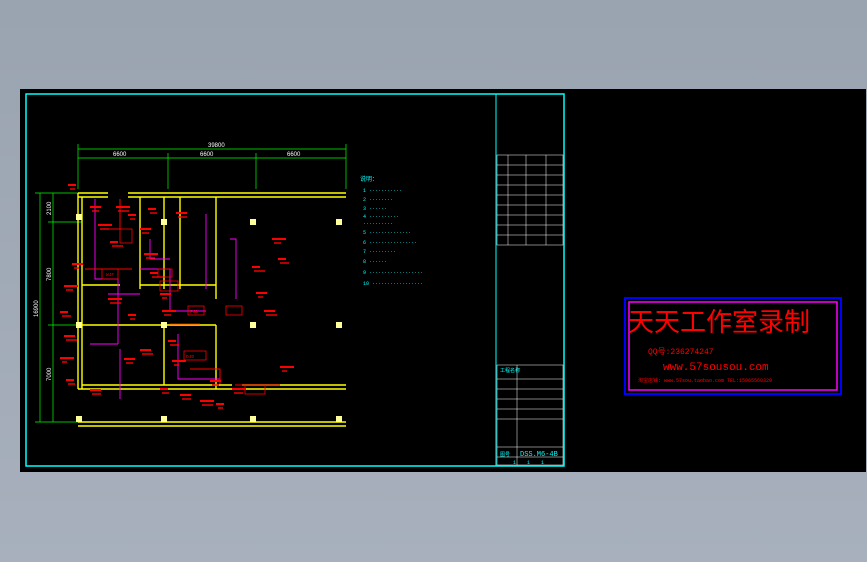  What do you see at coordinates (393, 284) in the screenshot?
I see `note-10: 10 ·················` at bounding box center [393, 284].